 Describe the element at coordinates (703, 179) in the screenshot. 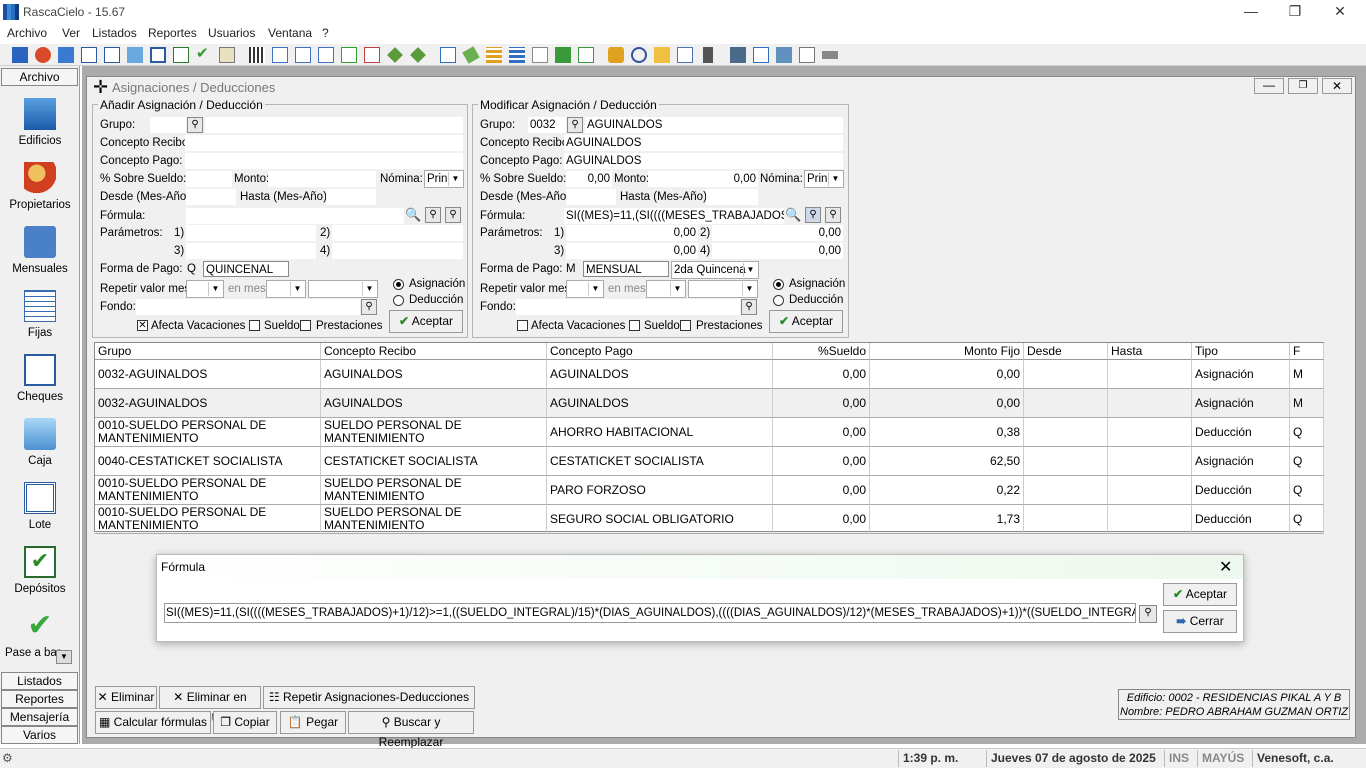

I see `mod-monto-input: 0,00` at that location.